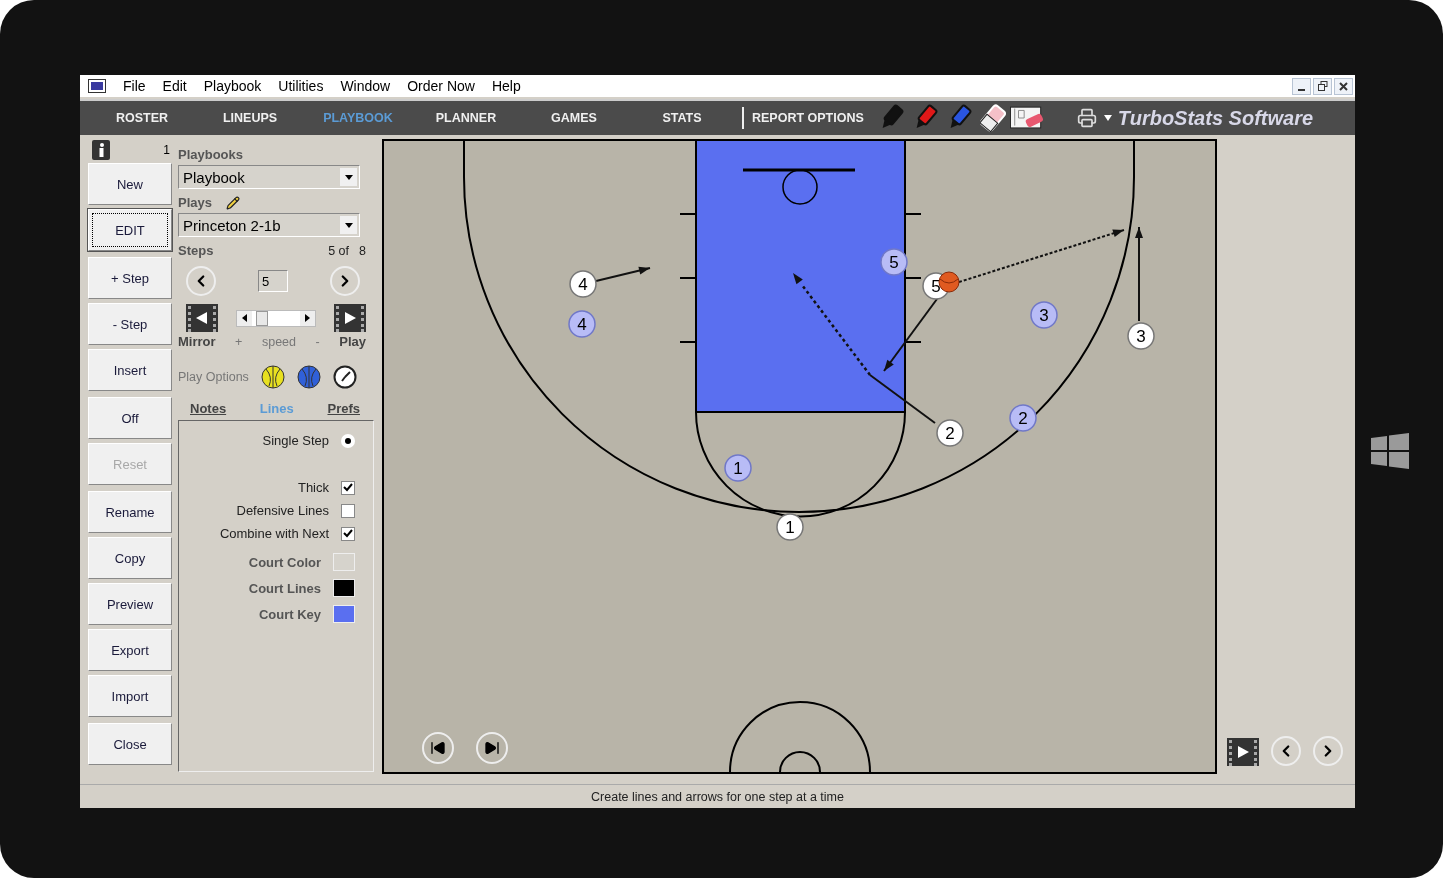 This screenshot has width=1443, height=878. I want to click on option-label: Court Color, so click(284, 562).